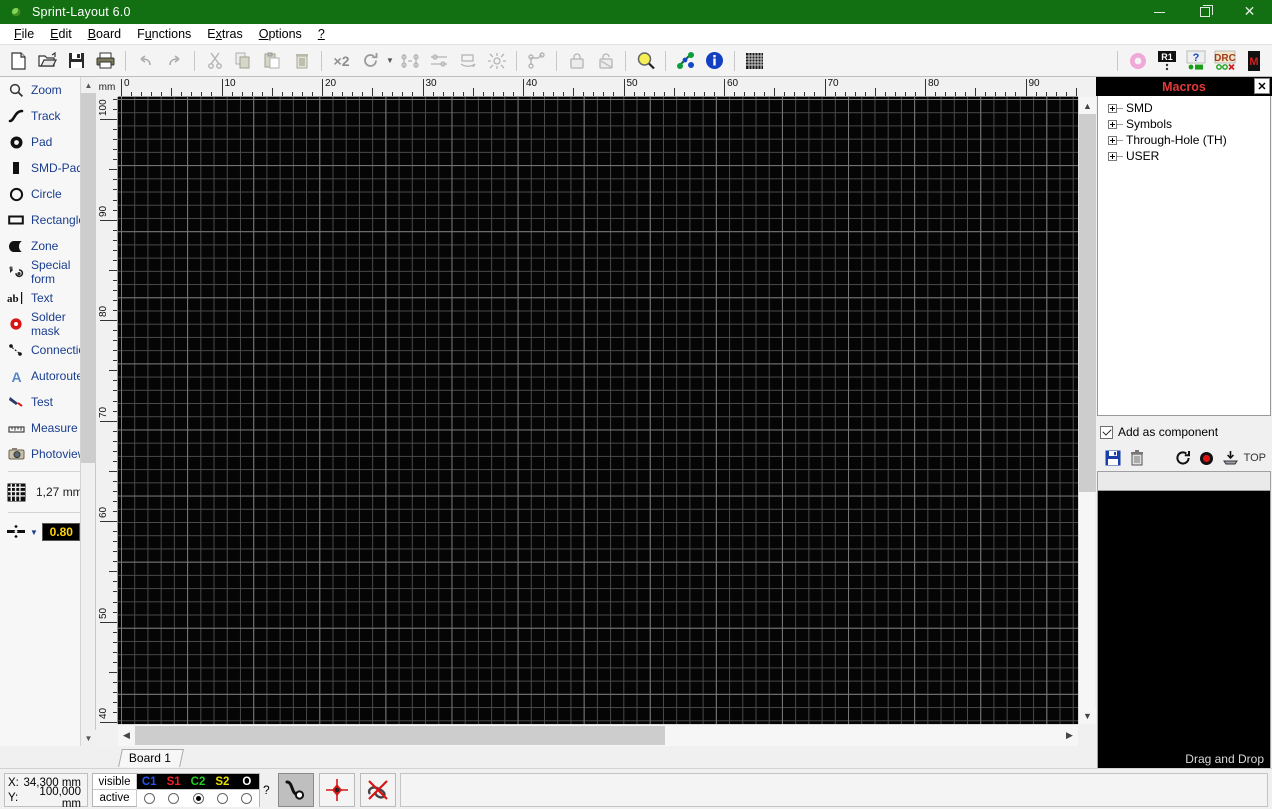 The height and width of the screenshot is (809, 1272). Describe the element at coordinates (16, 168) in the screenshot. I see `smd-pad-icon` at that location.